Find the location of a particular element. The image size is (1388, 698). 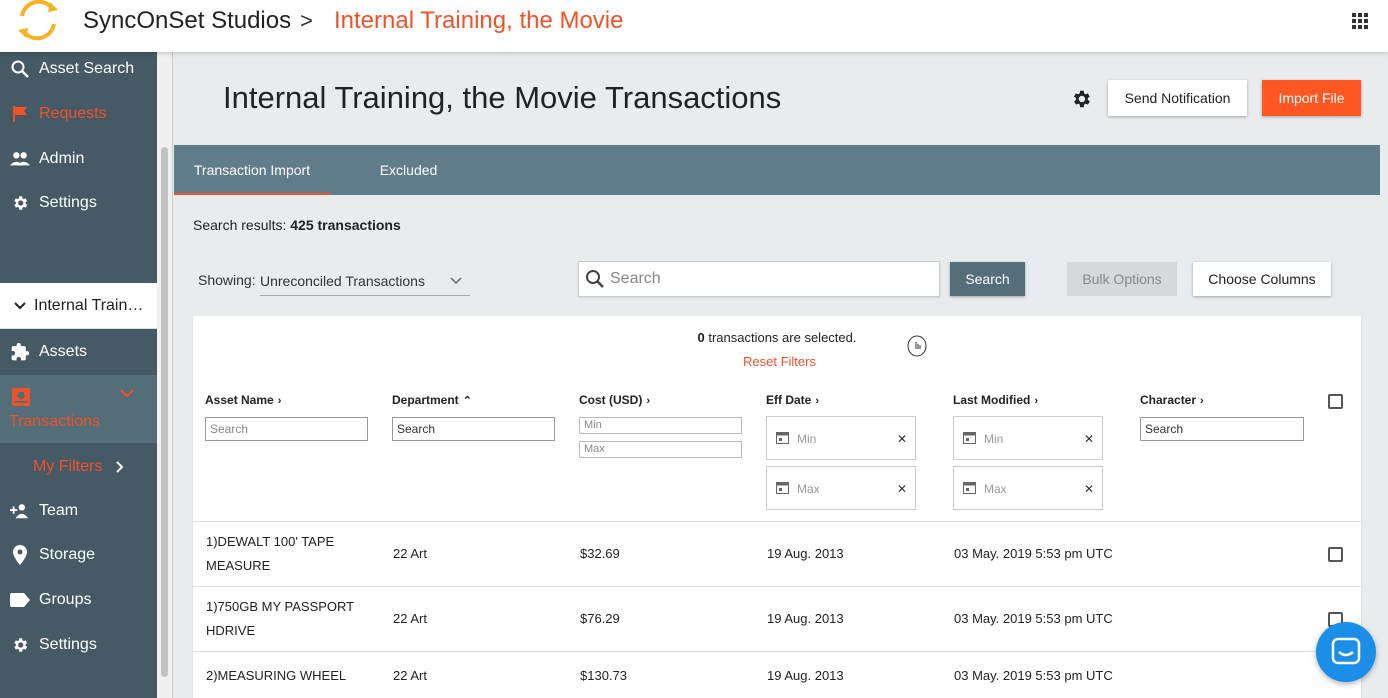

chat-launcher-button is located at coordinates (1346, 652).